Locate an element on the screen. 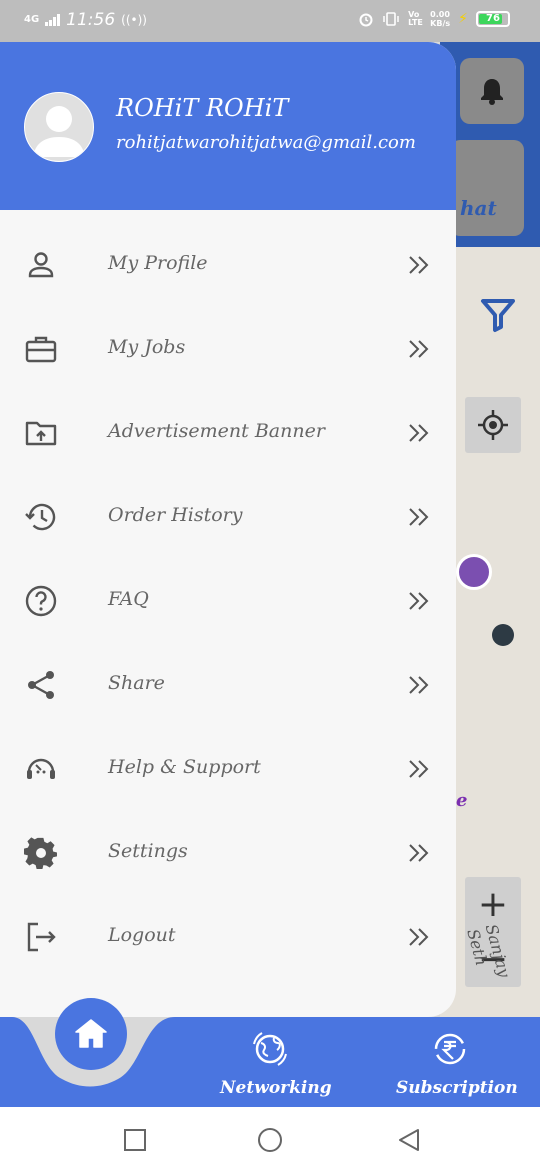  menu-item-help-support: Help & Support is located at coordinates (228, 768).